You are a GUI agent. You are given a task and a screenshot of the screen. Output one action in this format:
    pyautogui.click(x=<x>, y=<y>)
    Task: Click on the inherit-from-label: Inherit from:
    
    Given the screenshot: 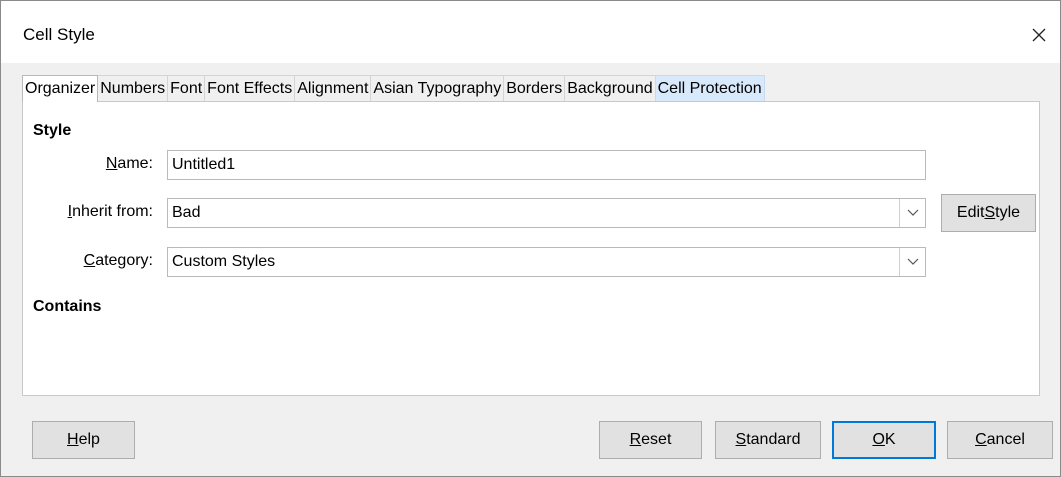 What is the action you would take?
    pyautogui.click(x=88, y=212)
    